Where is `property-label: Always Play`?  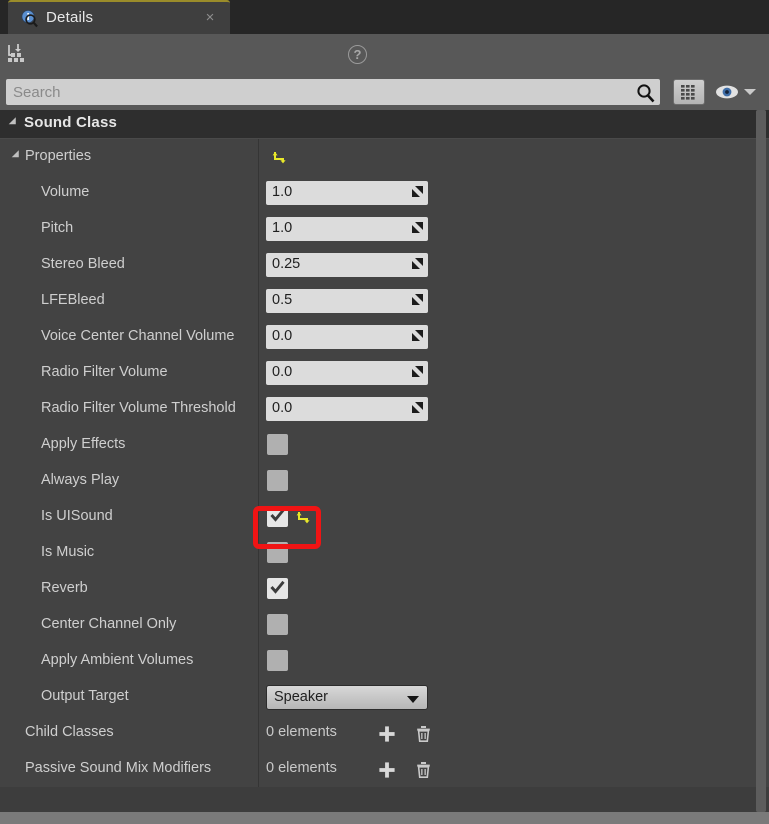
property-label: Always Play is located at coordinates (80, 480).